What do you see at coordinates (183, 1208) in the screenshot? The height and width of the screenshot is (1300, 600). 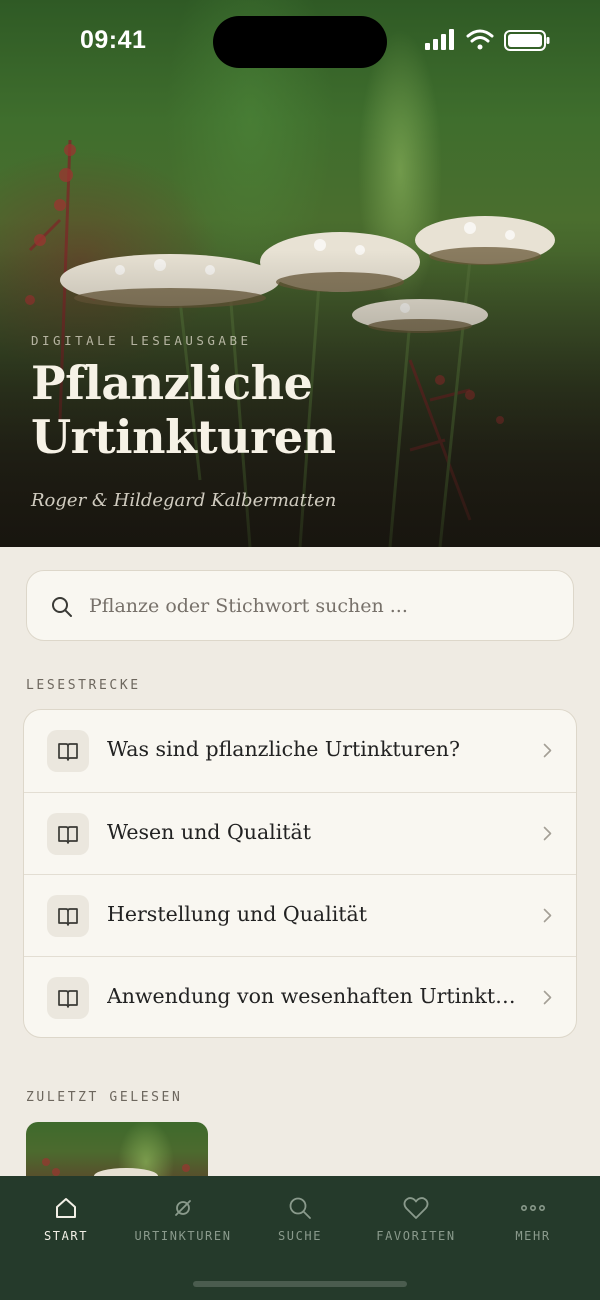 I see `empty-set-icon` at bounding box center [183, 1208].